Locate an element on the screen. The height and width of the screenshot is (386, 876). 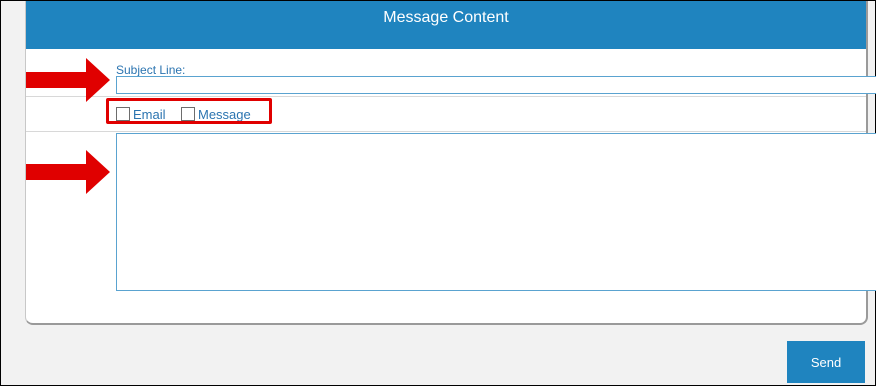
highlight-box is located at coordinates (189, 111).